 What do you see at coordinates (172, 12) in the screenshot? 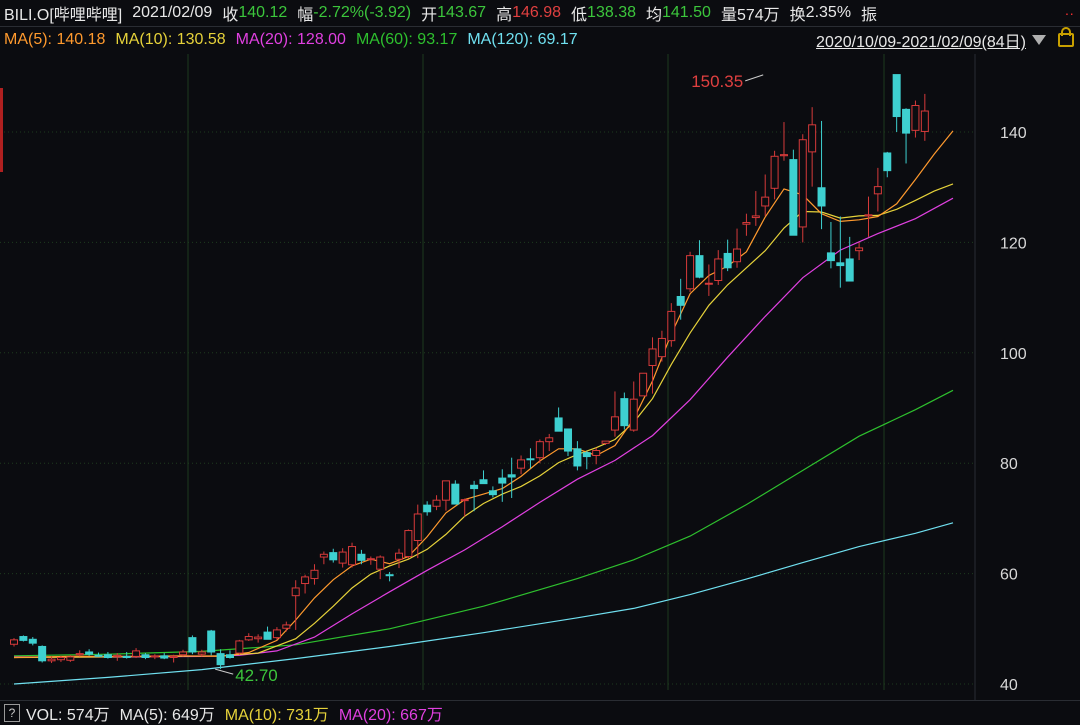
I see `quote-date: 2021/02/09` at bounding box center [172, 12].